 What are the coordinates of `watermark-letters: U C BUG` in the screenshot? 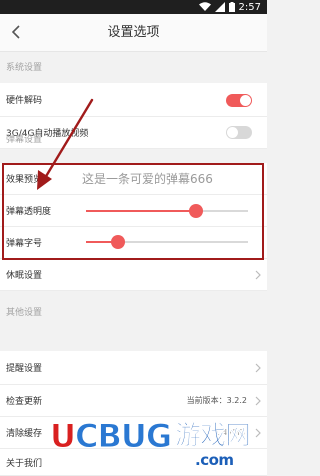 It's located at (111, 436).